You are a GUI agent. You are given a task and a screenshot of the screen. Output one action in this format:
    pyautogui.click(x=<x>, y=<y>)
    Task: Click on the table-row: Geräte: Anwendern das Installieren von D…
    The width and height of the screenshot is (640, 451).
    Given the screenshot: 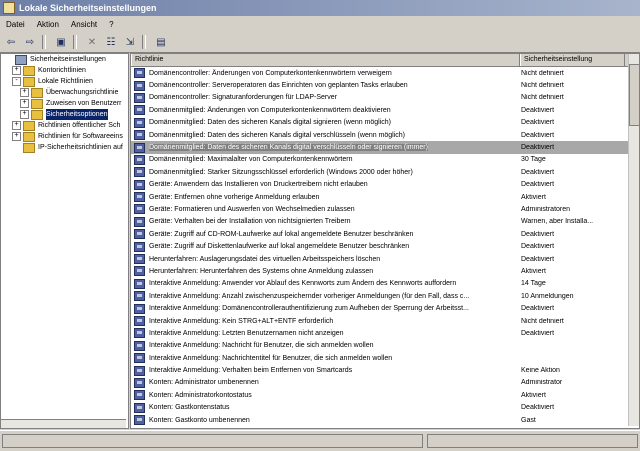 What is the action you would take?
    pyautogui.click(x=385, y=185)
    